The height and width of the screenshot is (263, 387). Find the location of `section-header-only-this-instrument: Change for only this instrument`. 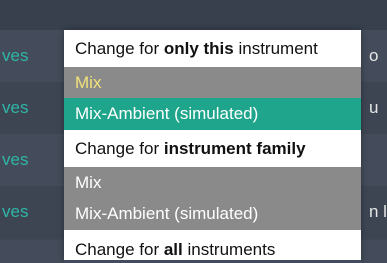

section-header-only-this-instrument: Change for only this instrument is located at coordinates (212, 48).